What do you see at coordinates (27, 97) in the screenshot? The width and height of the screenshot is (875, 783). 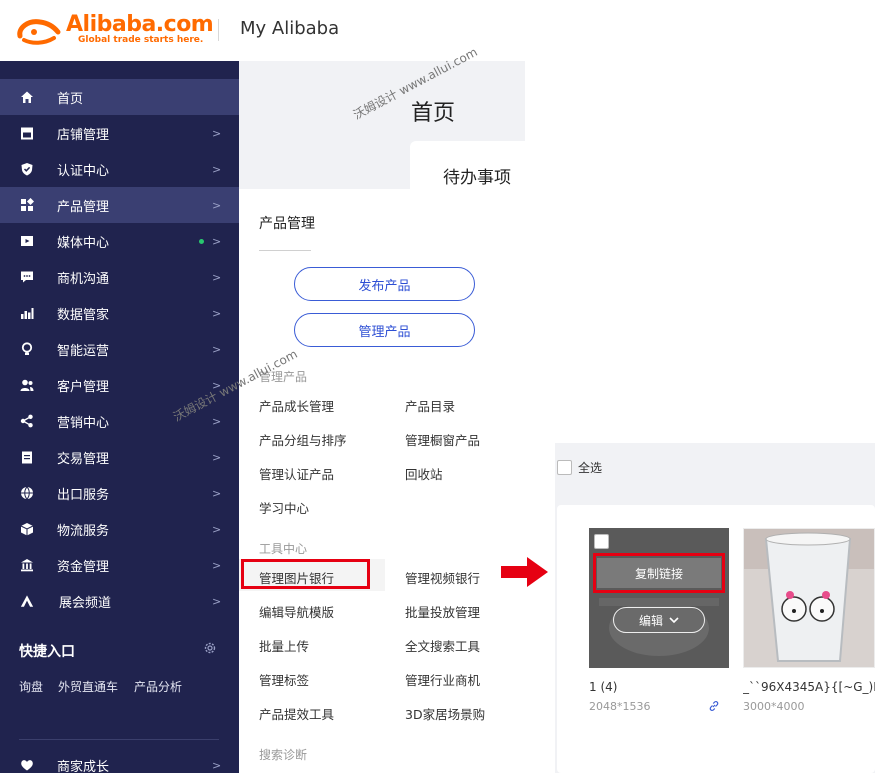 I see `home-icon` at bounding box center [27, 97].